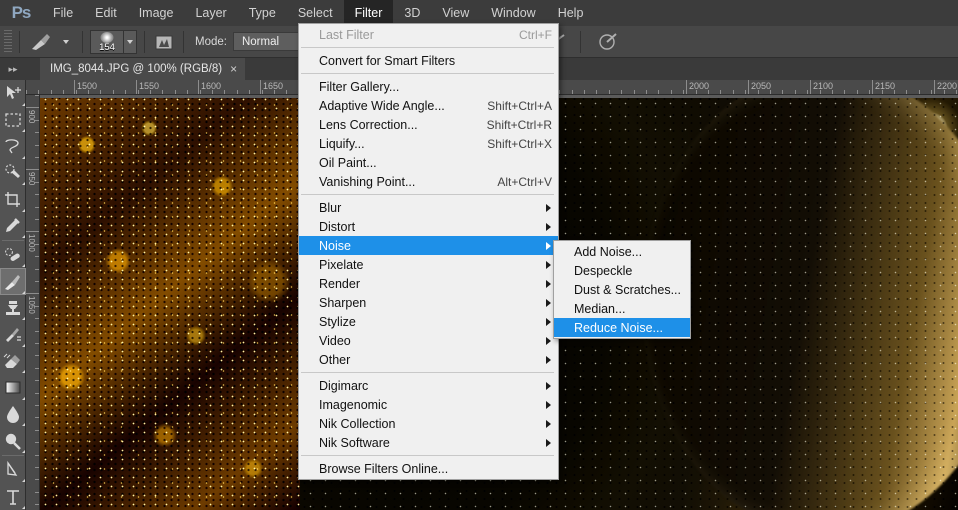 The height and width of the screenshot is (510, 958). What do you see at coordinates (63, 13) in the screenshot?
I see `menu-file: File` at bounding box center [63, 13].